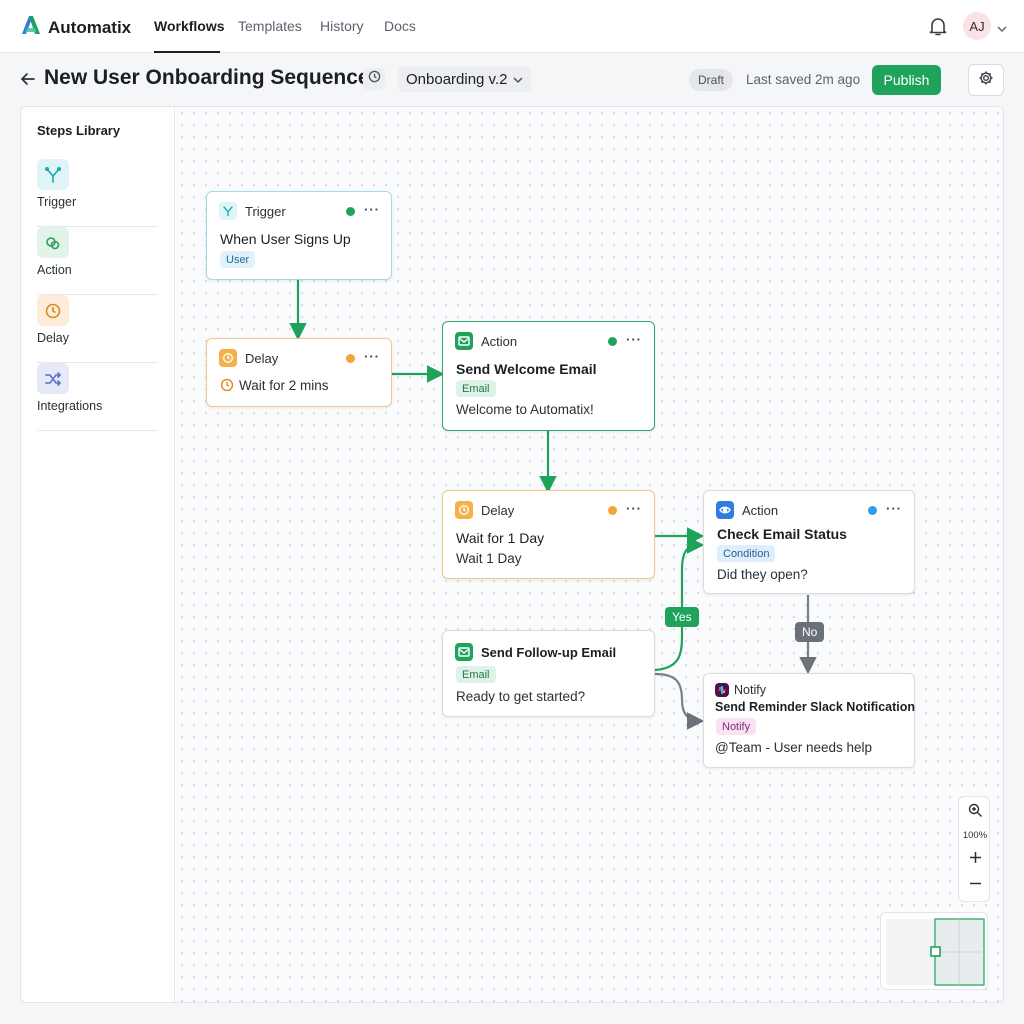 This screenshot has width=1024, height=1024. Describe the element at coordinates (189, 26) in the screenshot. I see `nav-tab-workflows: Workflows` at that location.